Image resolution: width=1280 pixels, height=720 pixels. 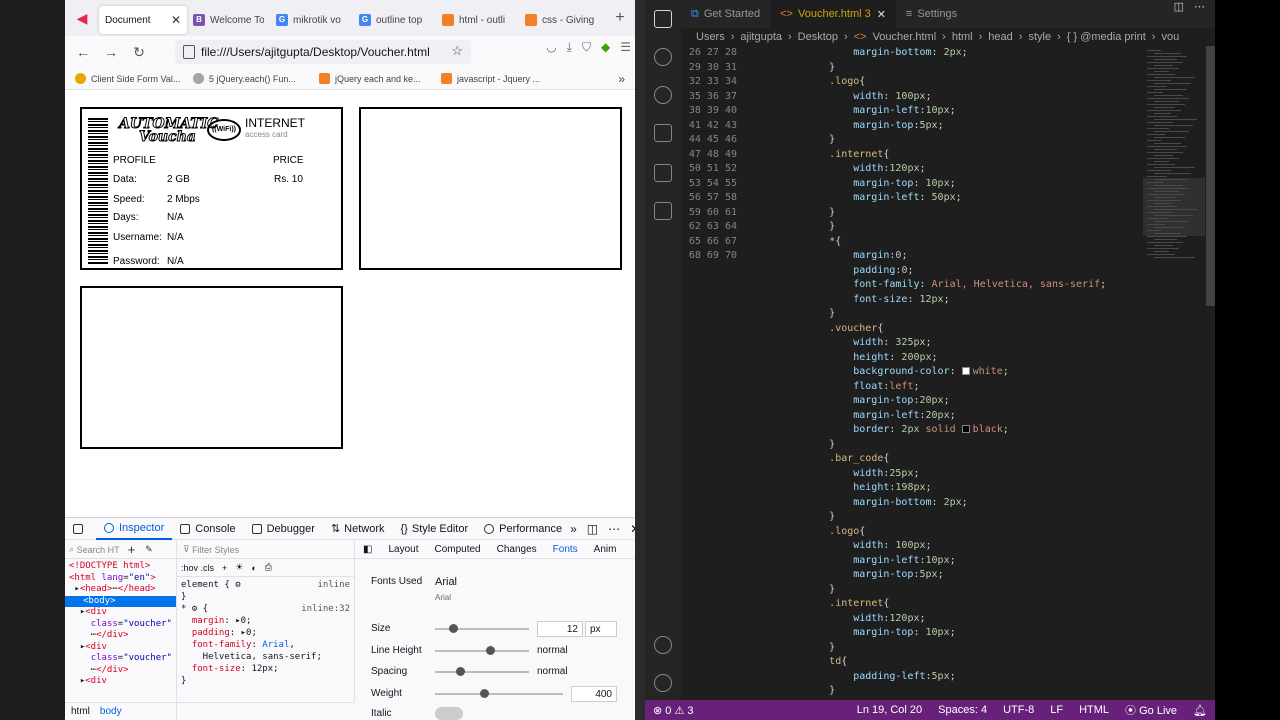 I want to click on more-bookmarks-icon: », so click(x=621, y=79).